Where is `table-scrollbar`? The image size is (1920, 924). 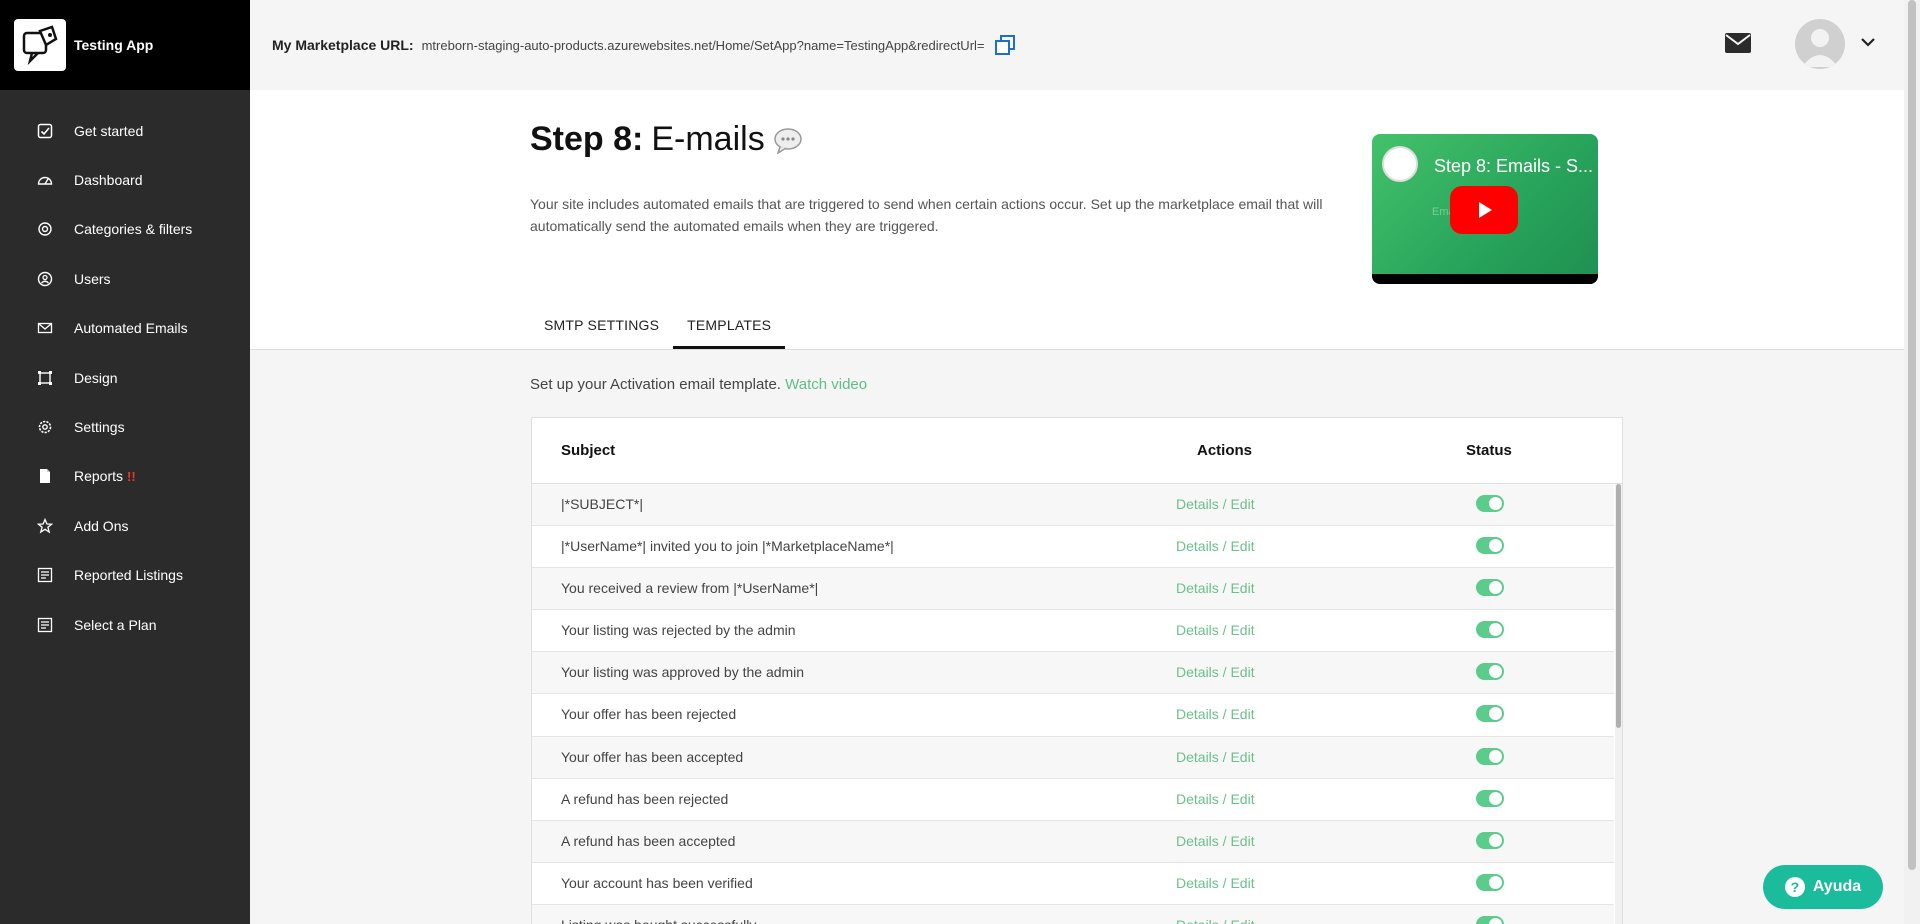 table-scrollbar is located at coordinates (1618, 704).